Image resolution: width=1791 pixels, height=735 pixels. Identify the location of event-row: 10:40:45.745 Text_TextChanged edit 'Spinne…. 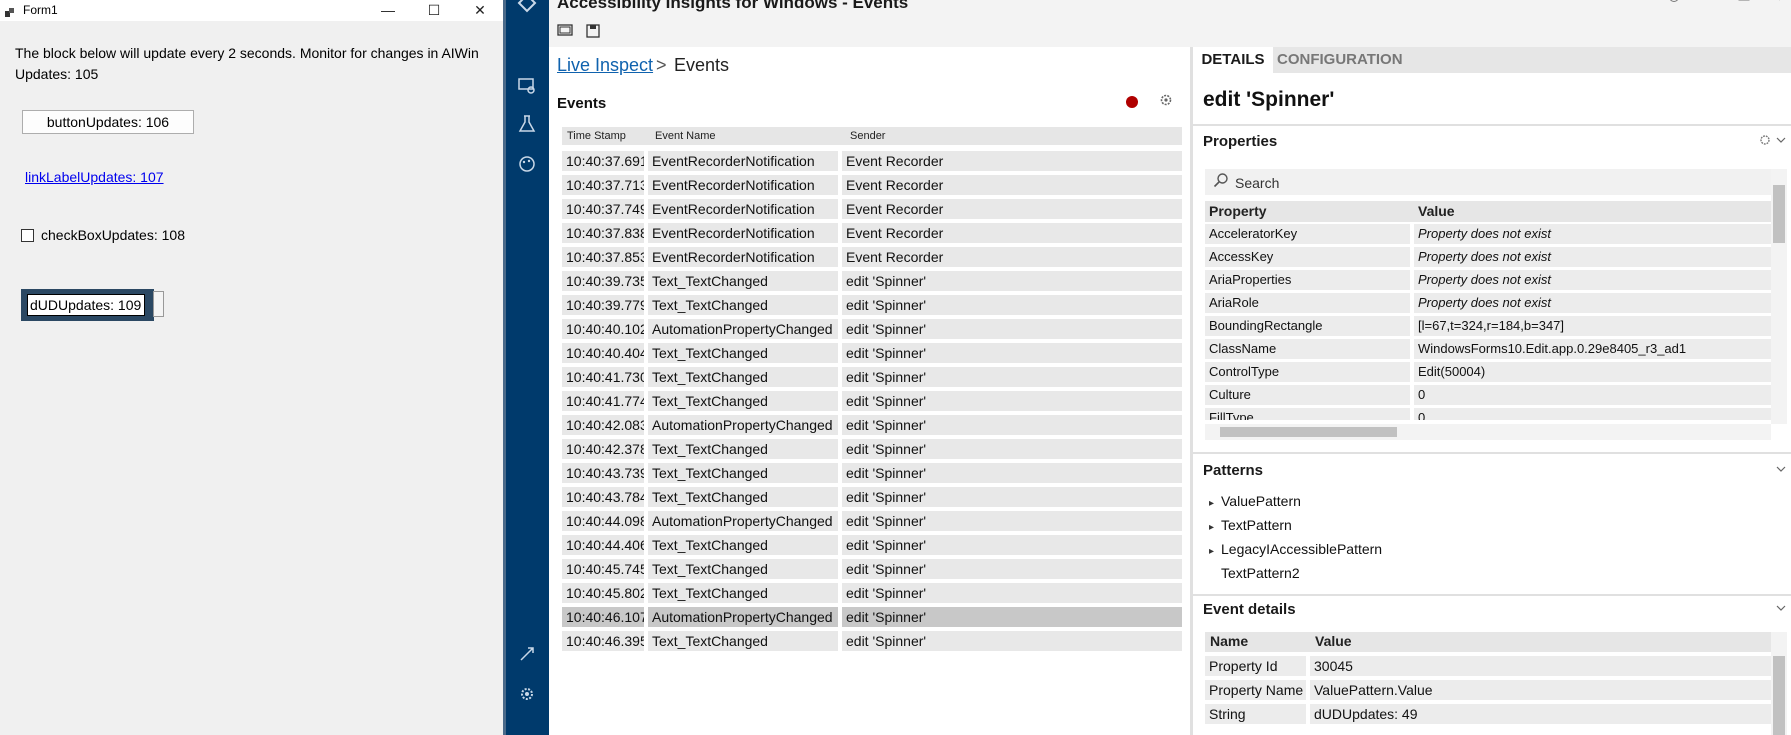
(872, 571).